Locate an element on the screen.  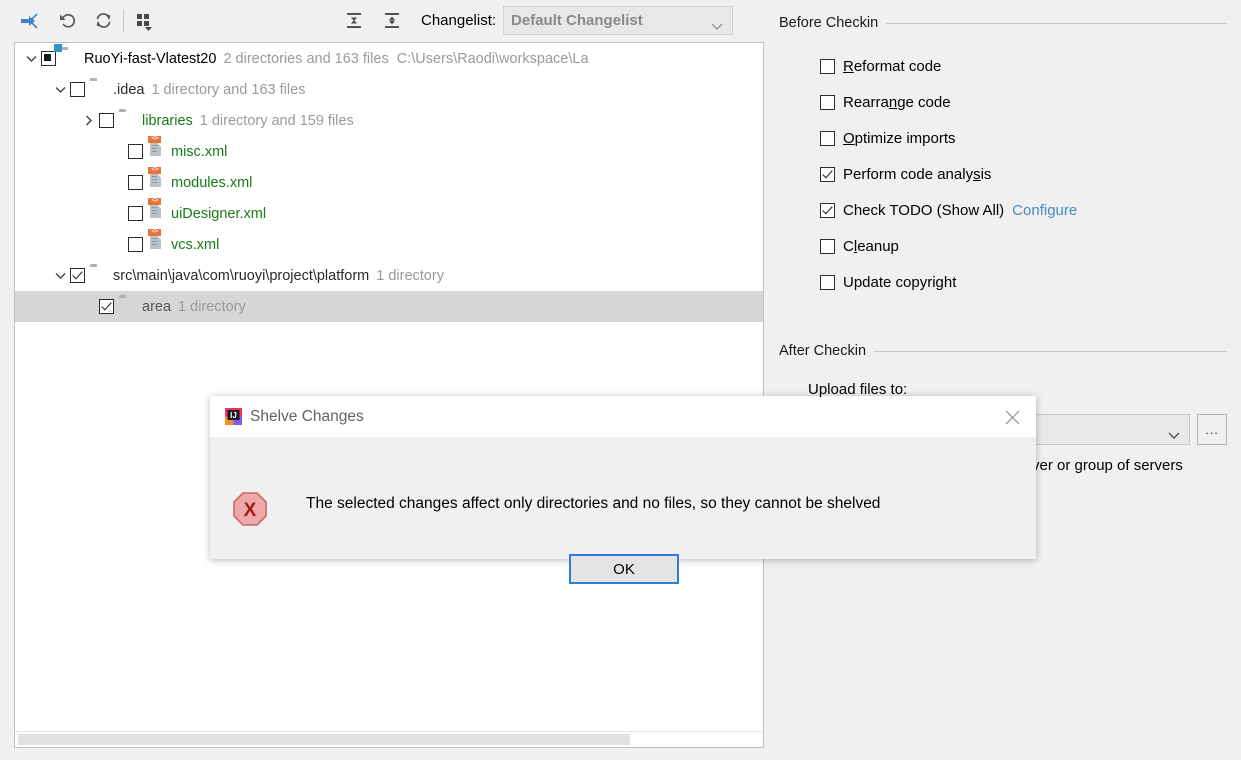
reformat-code-label: Reformat code is located at coordinates (892, 66).